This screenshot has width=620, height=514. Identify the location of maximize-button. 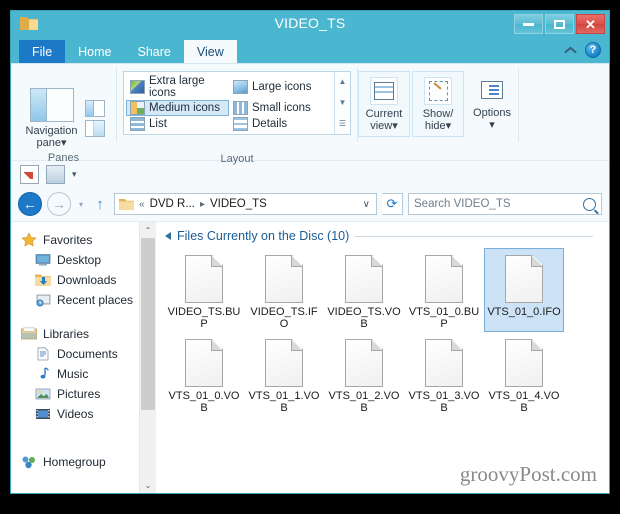
(559, 24).